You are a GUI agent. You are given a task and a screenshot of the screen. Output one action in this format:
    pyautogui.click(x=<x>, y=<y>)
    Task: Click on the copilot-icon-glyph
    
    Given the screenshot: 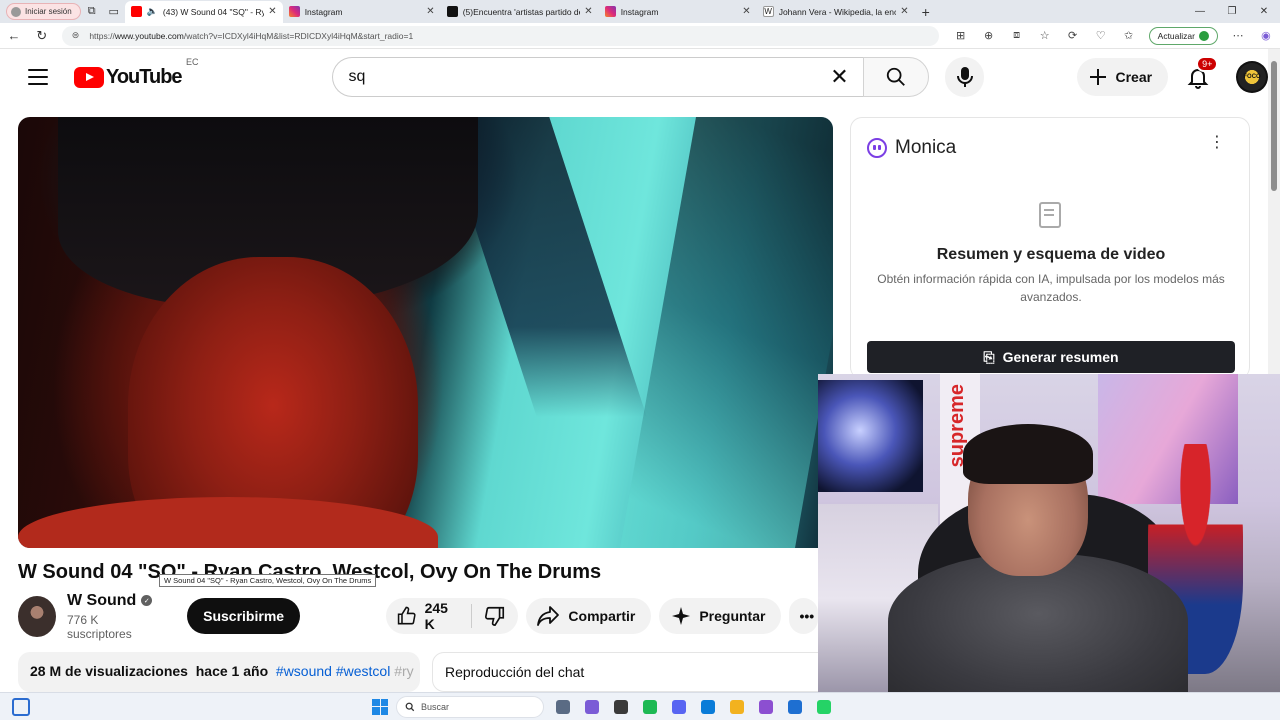 What is the action you would take?
    pyautogui.click(x=591, y=706)
    